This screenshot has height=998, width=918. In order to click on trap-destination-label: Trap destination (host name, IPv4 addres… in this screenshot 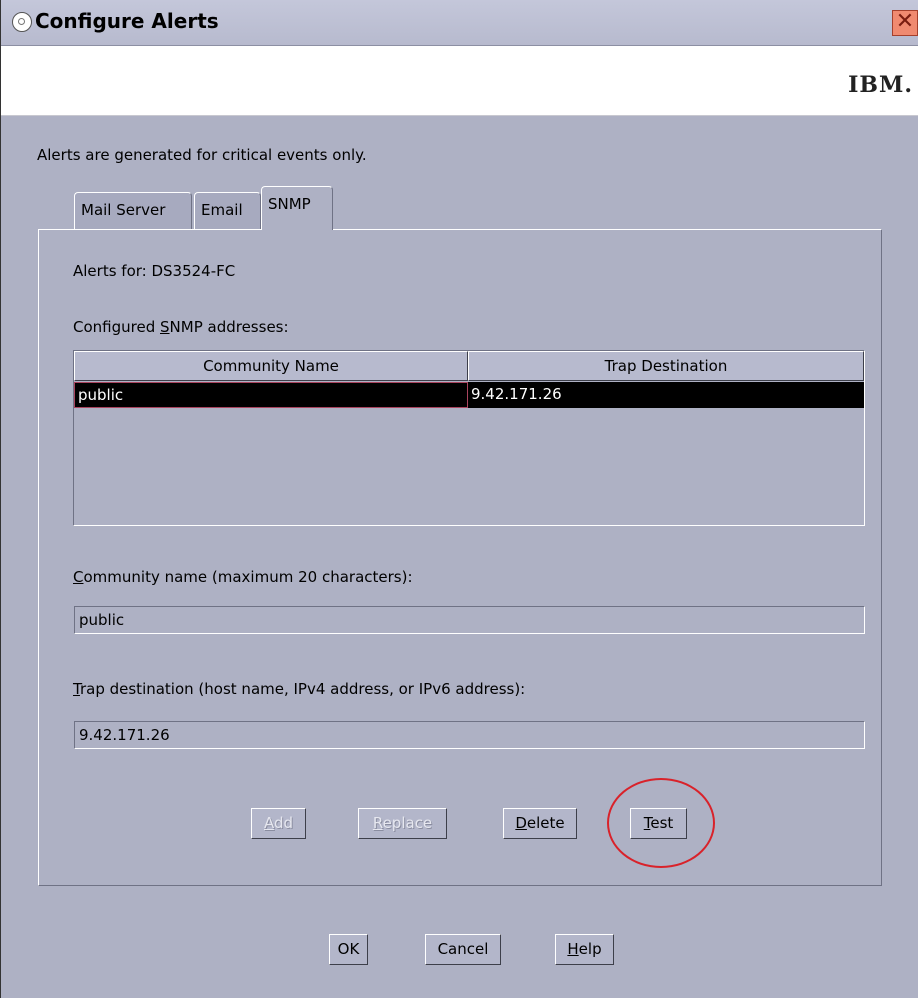, I will do `click(299, 689)`.